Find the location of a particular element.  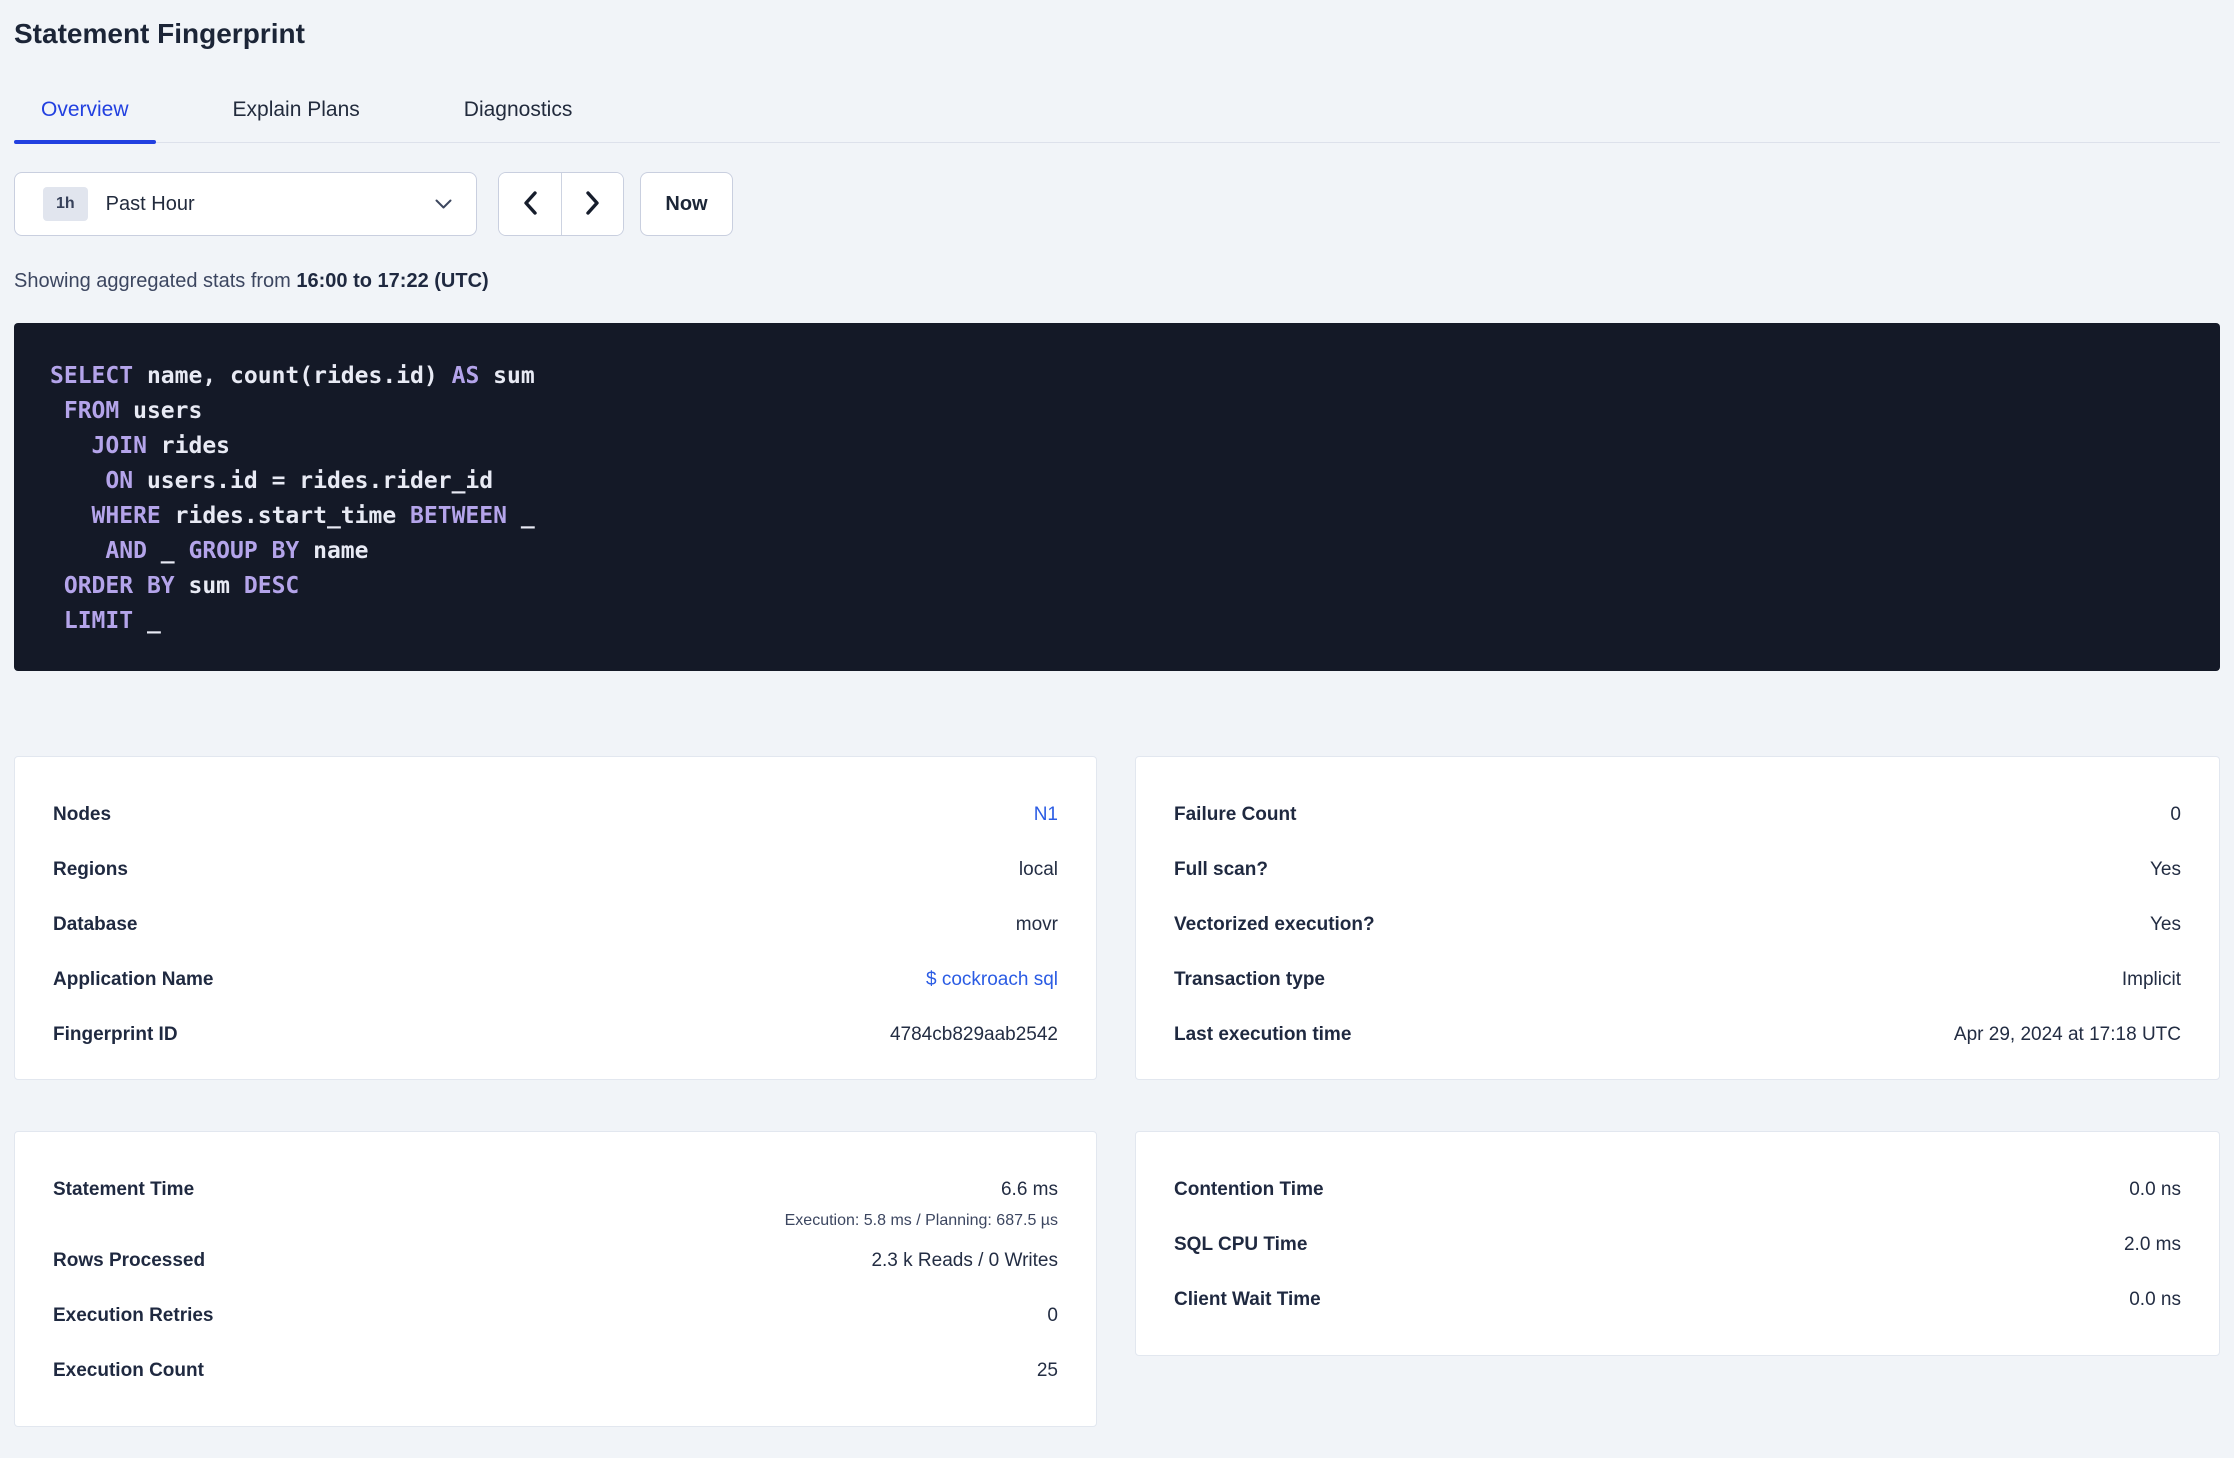

stat-label: Database is located at coordinates (95, 924).